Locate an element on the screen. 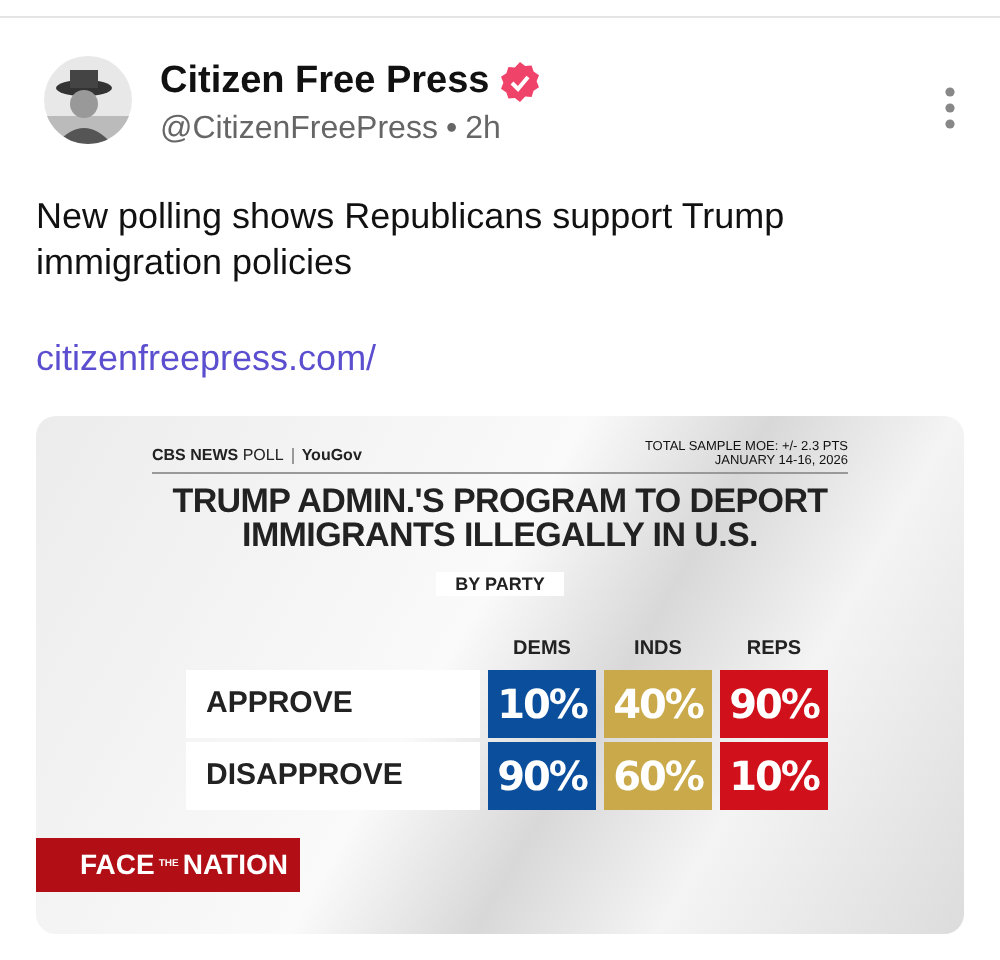  poll-source: CBS NEWS POLL is located at coordinates (218, 456).